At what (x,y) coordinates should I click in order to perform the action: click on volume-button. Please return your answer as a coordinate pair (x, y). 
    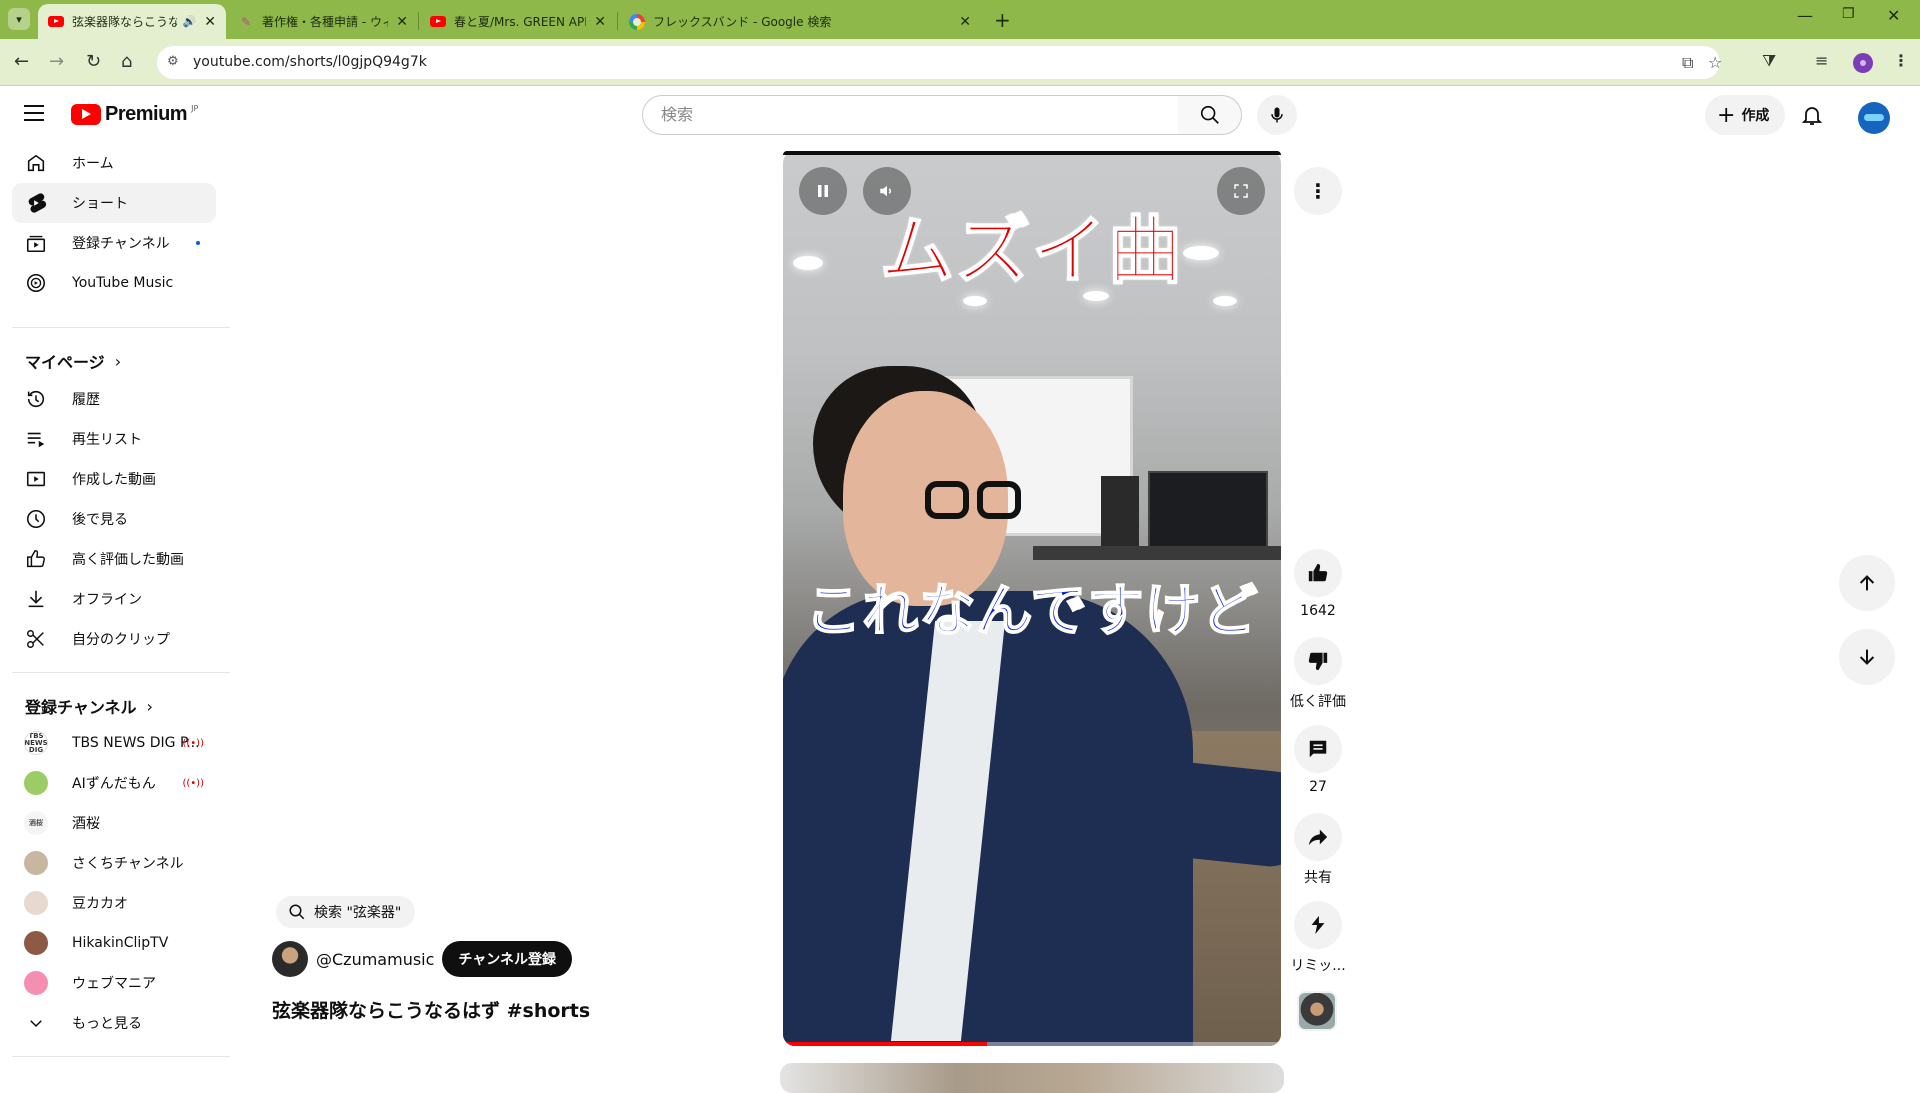
    Looking at the image, I should click on (887, 191).